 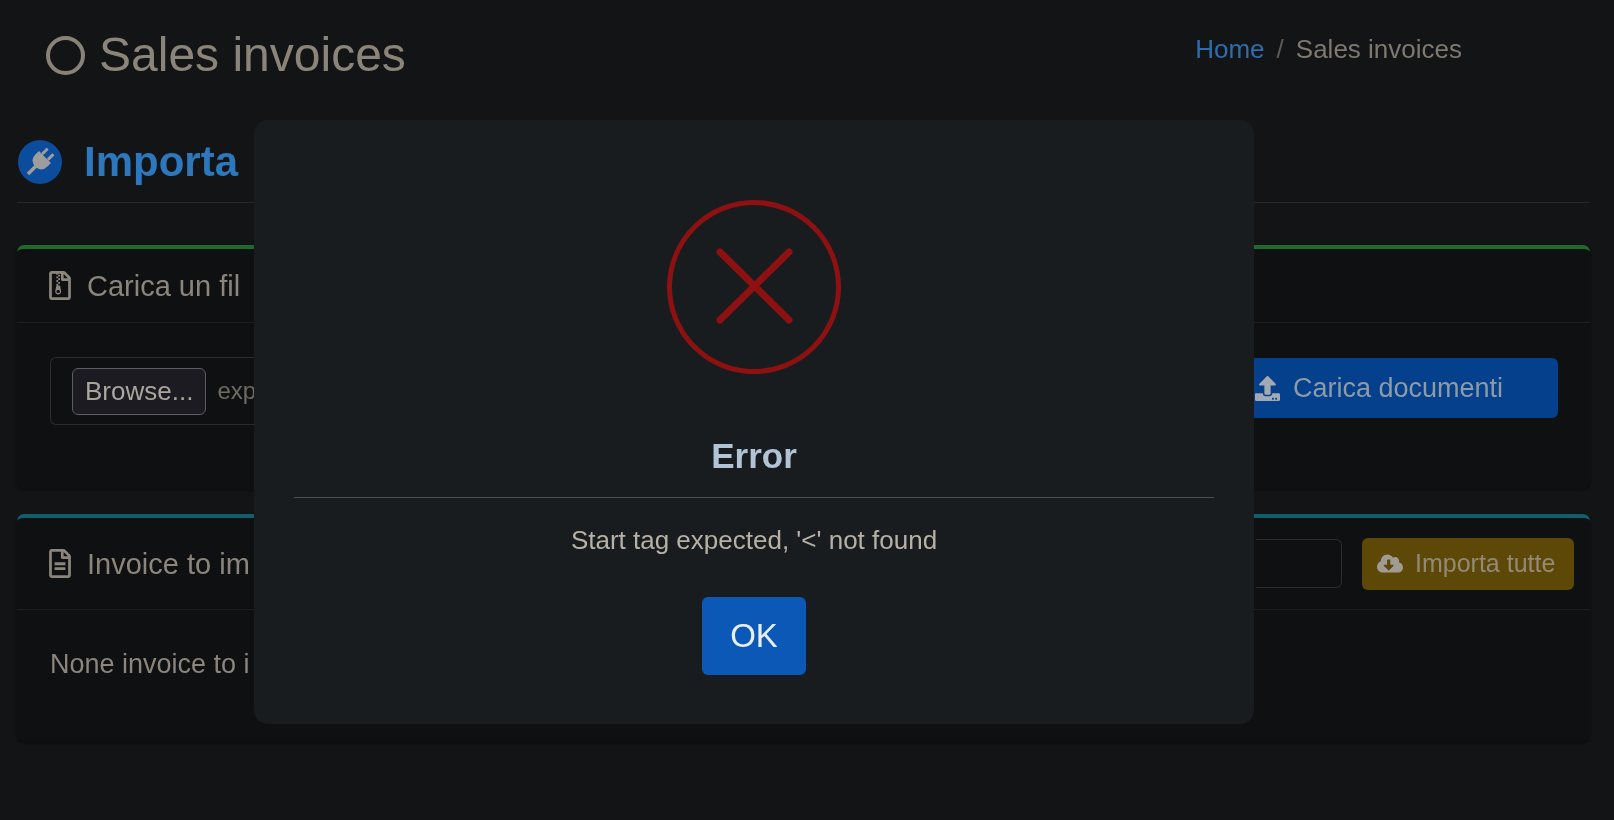 What do you see at coordinates (754, 540) in the screenshot?
I see `dialog-message: Start tag expected, '<' not found` at bounding box center [754, 540].